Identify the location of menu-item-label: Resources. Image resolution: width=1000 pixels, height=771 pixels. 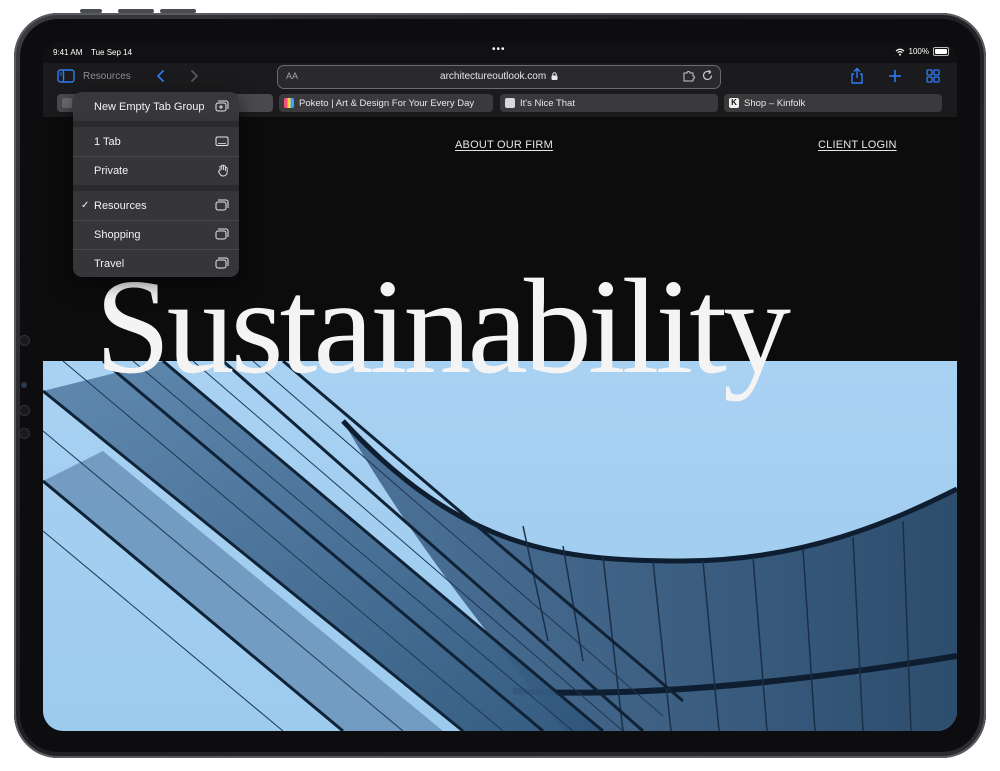
(120, 205).